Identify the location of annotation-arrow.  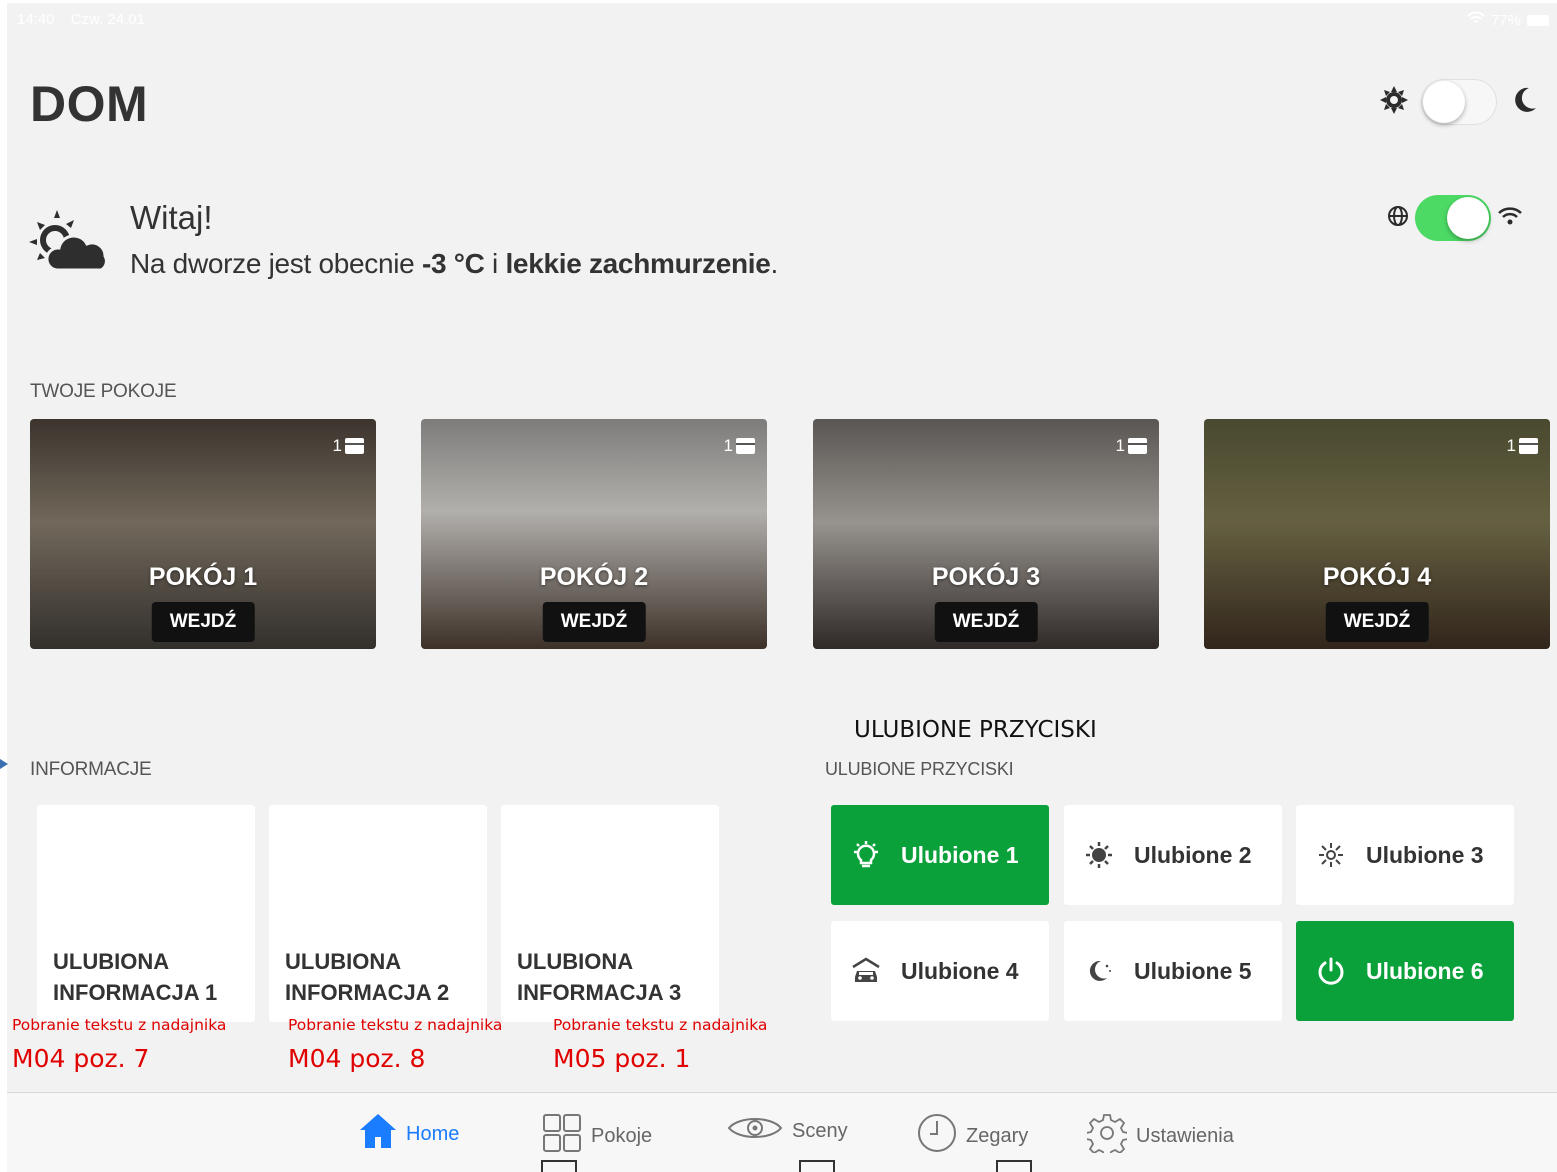
(4, 764).